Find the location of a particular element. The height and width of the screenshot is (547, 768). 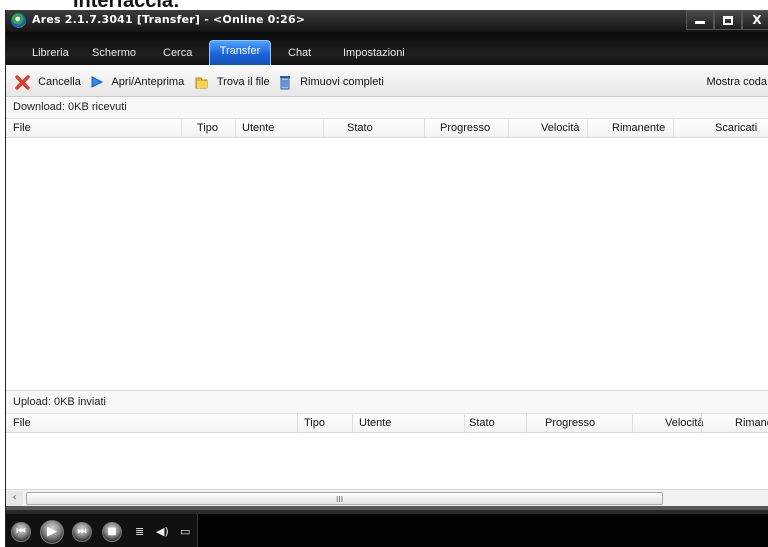

playlist-icon: ≣ is located at coordinates (139, 531).